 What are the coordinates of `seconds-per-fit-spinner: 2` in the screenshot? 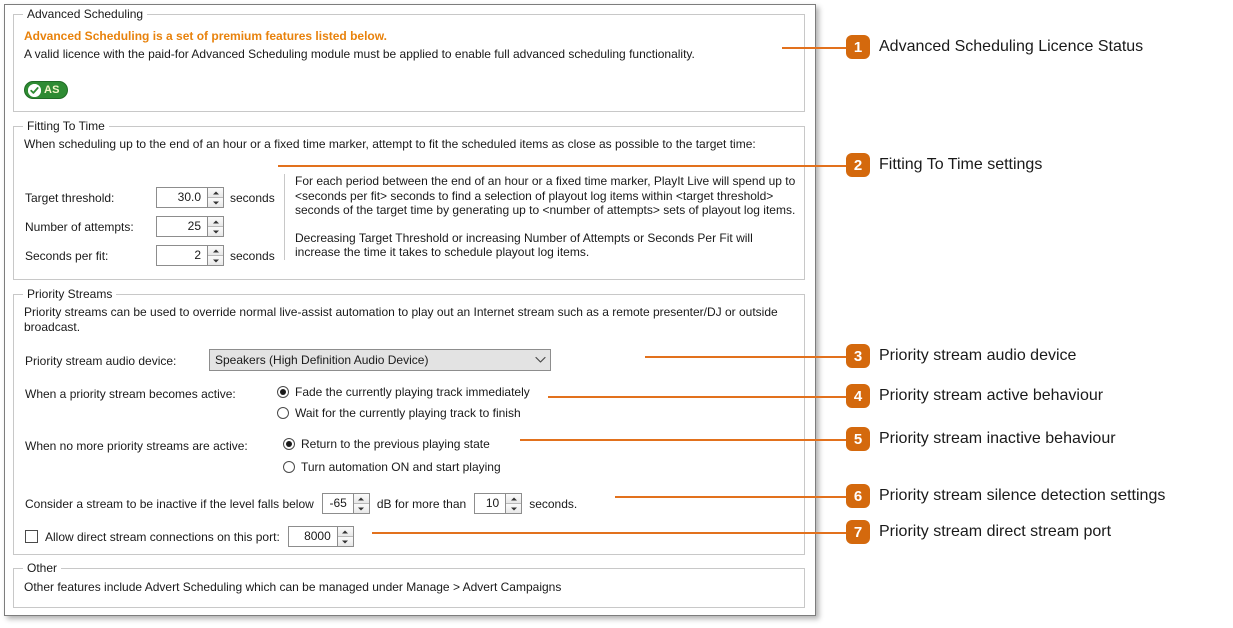 It's located at (190, 255).